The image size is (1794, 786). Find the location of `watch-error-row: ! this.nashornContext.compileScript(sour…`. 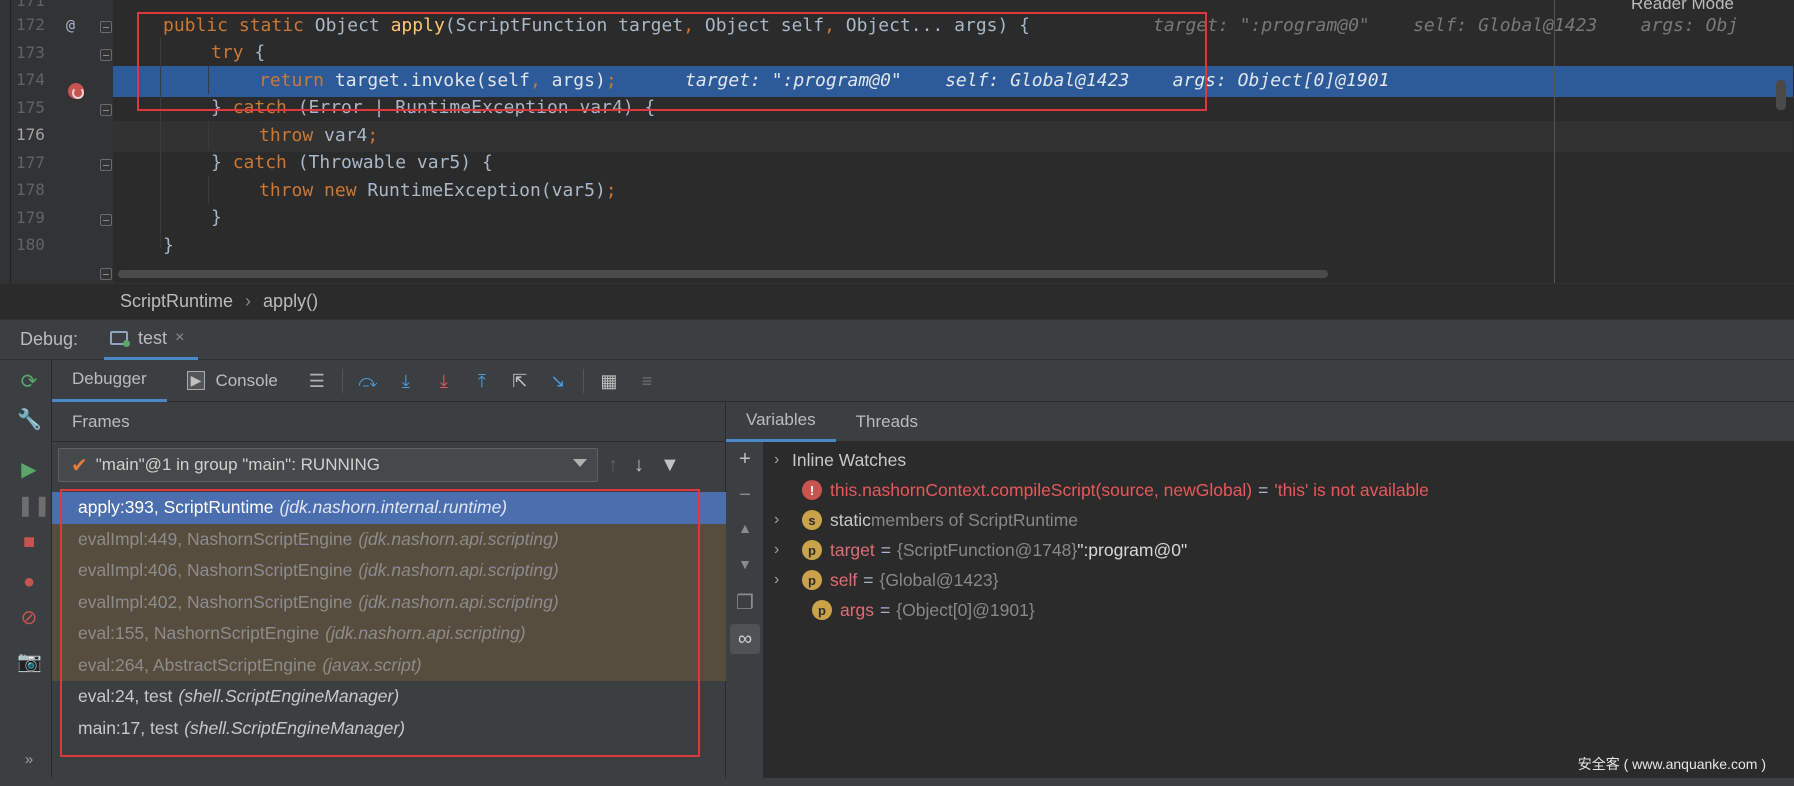

watch-error-row: ! this.nashornContext.compileScript(sour… is located at coordinates (1115, 490).